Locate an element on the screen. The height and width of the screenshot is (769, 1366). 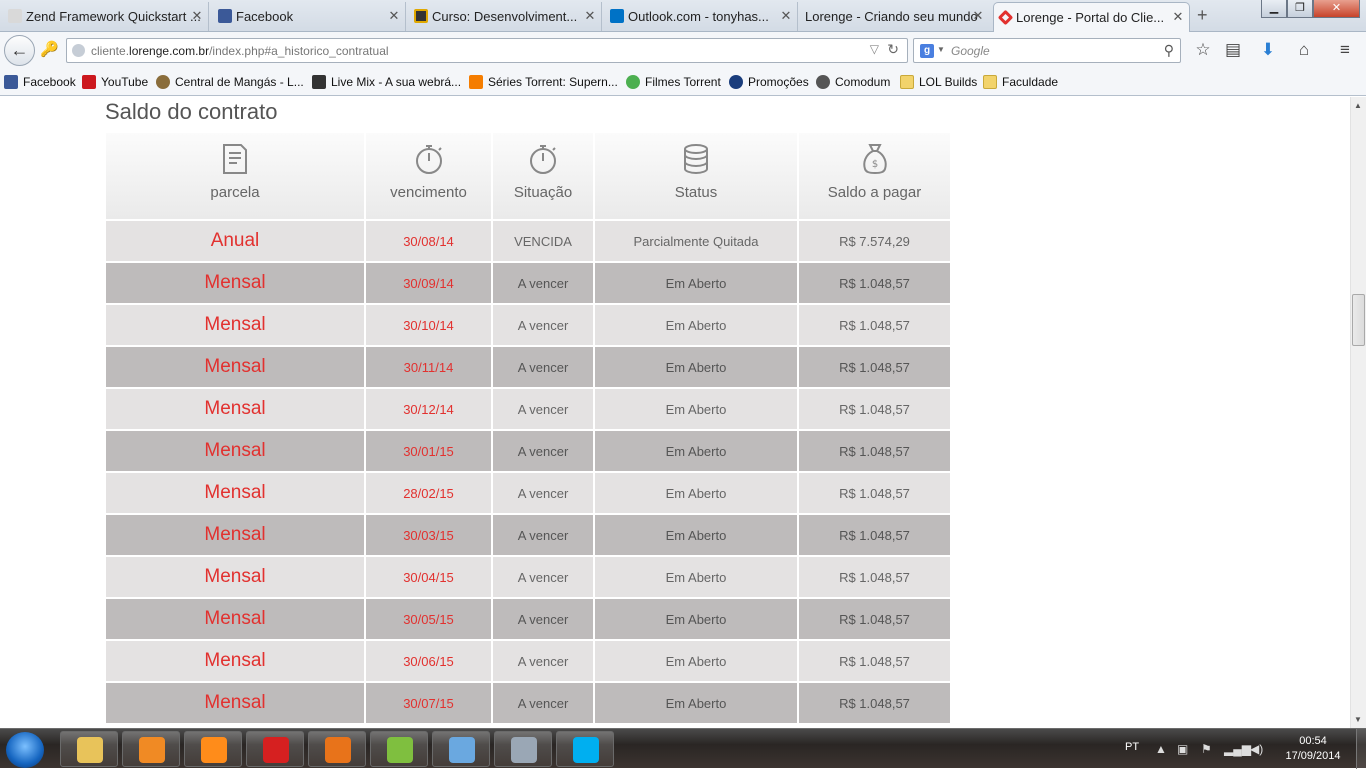
start-button is located at coordinates (25, 750).